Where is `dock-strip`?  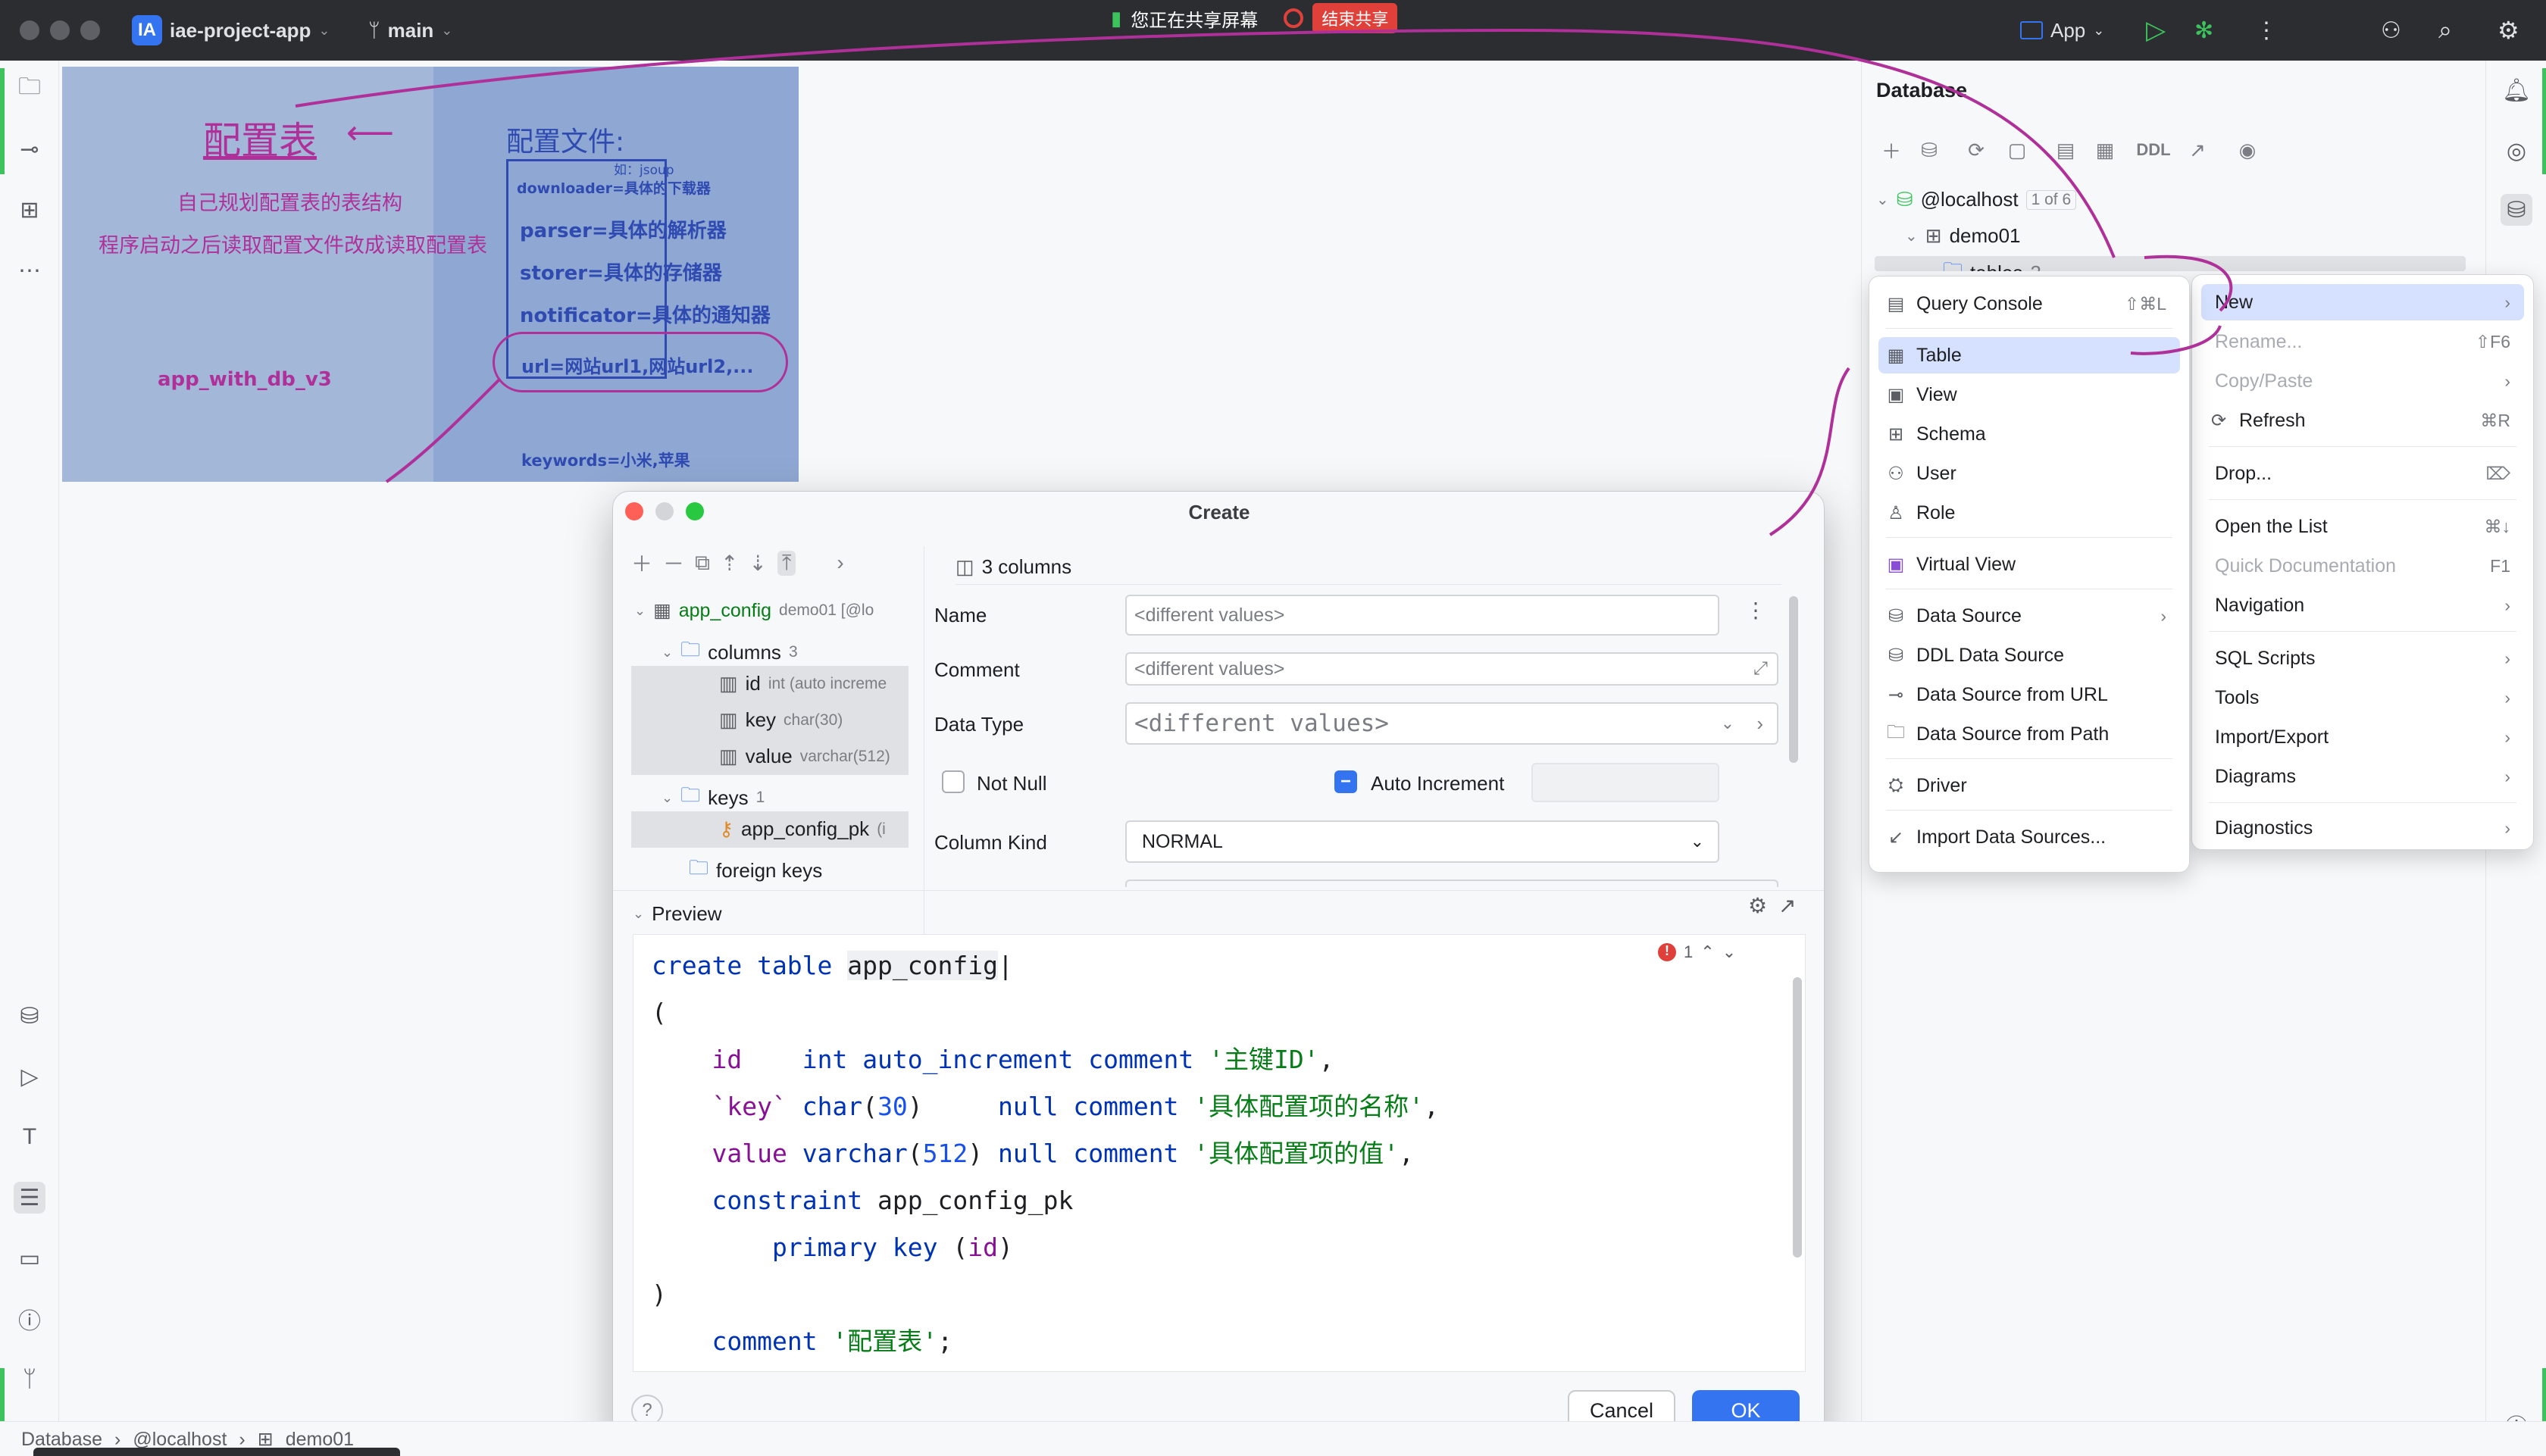
dock-strip is located at coordinates (216, 1452).